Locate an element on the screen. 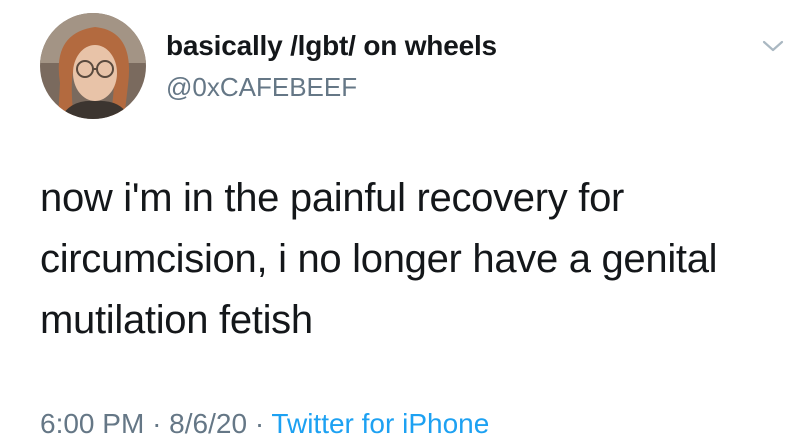 The width and height of the screenshot is (797, 447). chevron-down-icon is located at coordinates (773, 46).